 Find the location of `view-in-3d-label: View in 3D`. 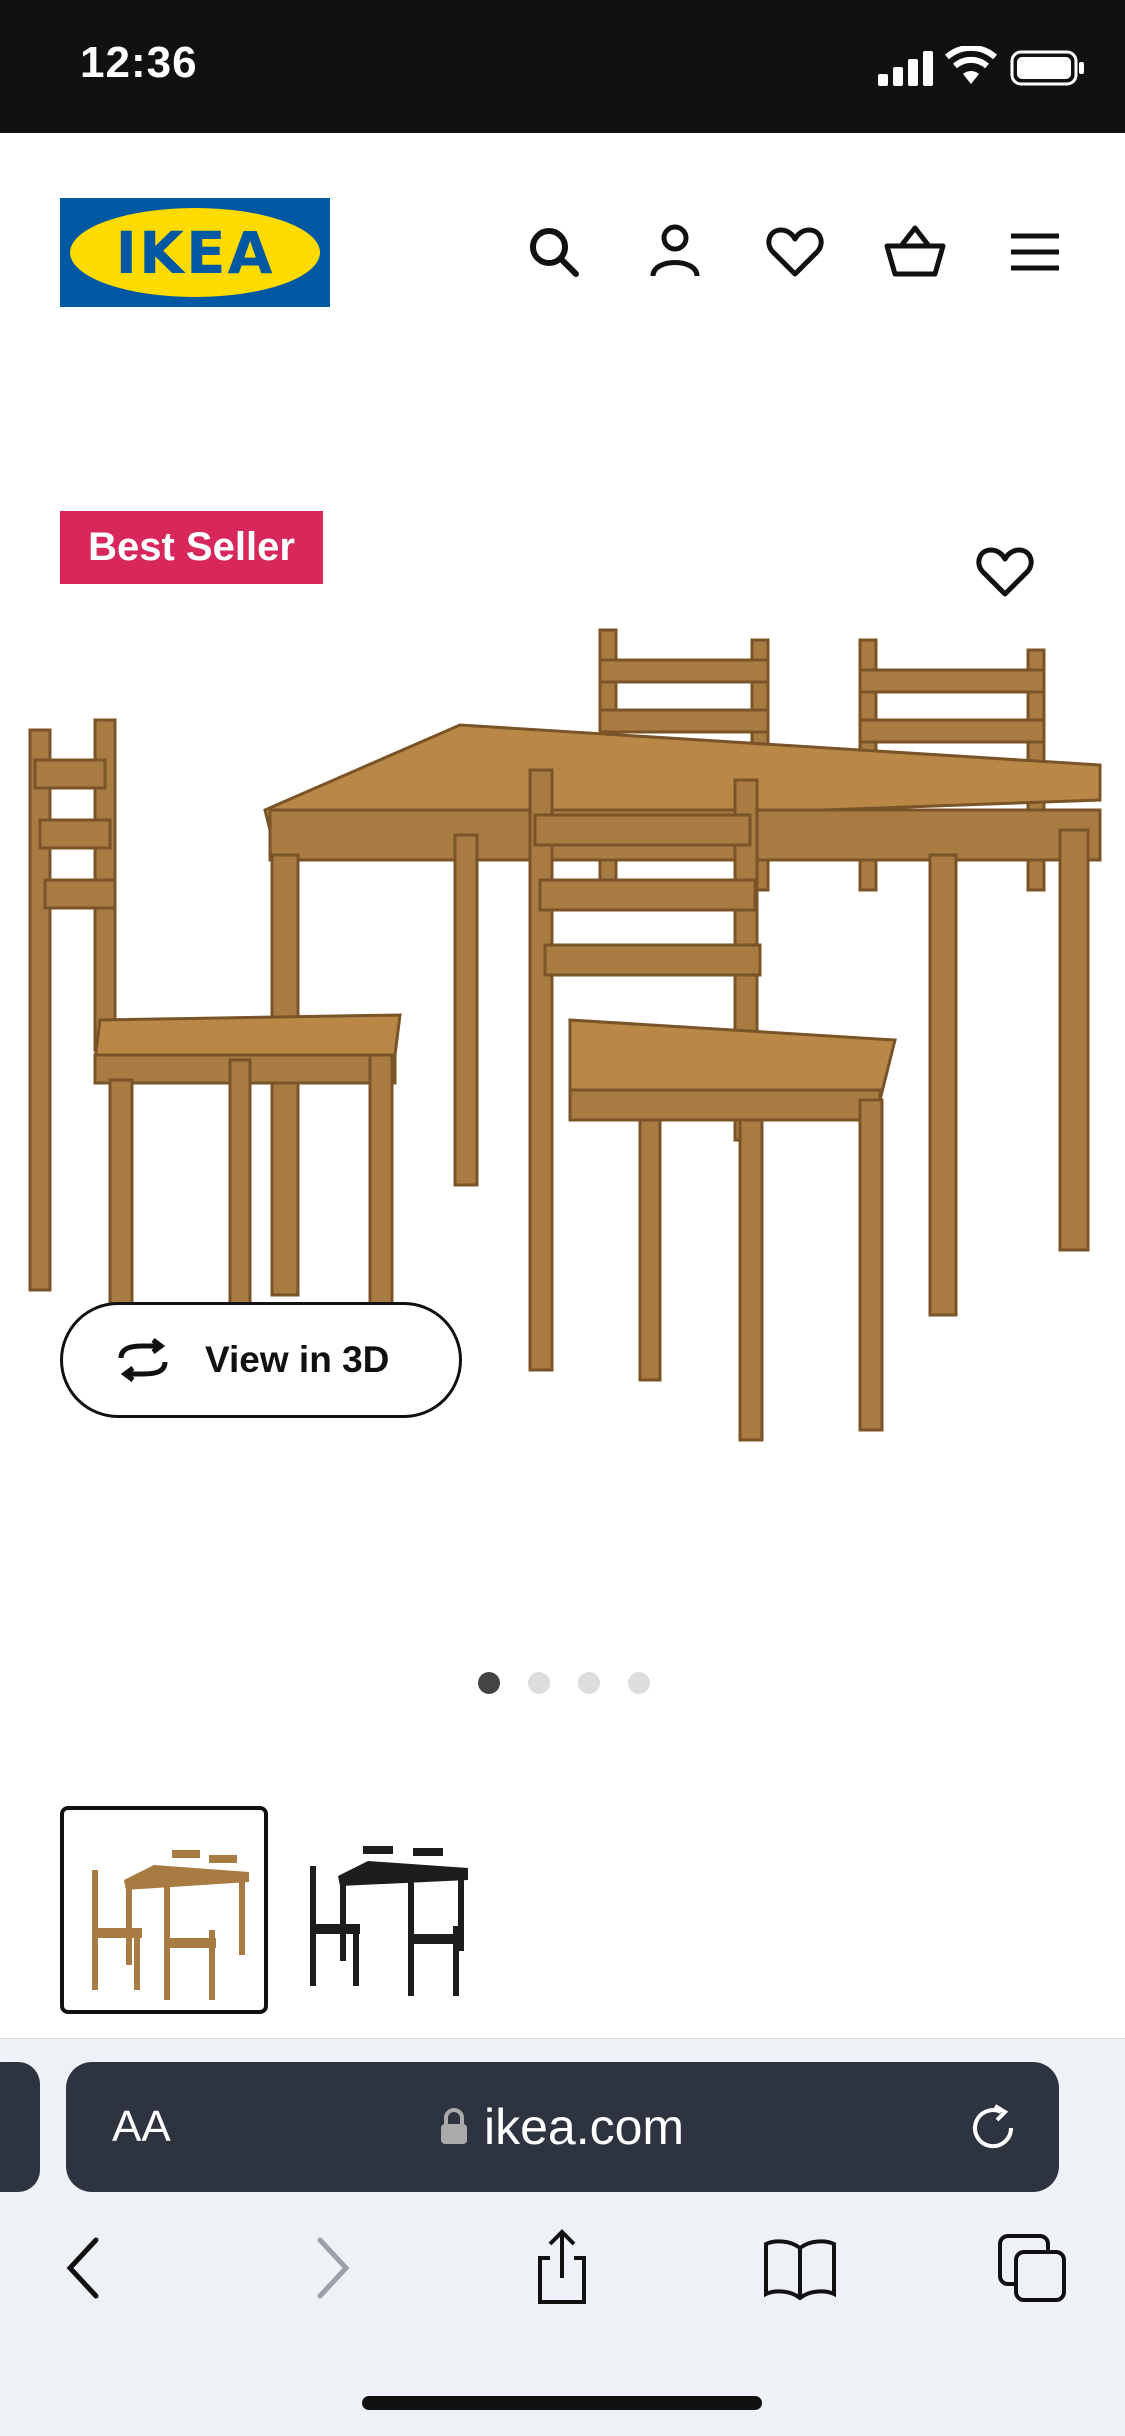

view-in-3d-label: View in 3D is located at coordinates (297, 1359).